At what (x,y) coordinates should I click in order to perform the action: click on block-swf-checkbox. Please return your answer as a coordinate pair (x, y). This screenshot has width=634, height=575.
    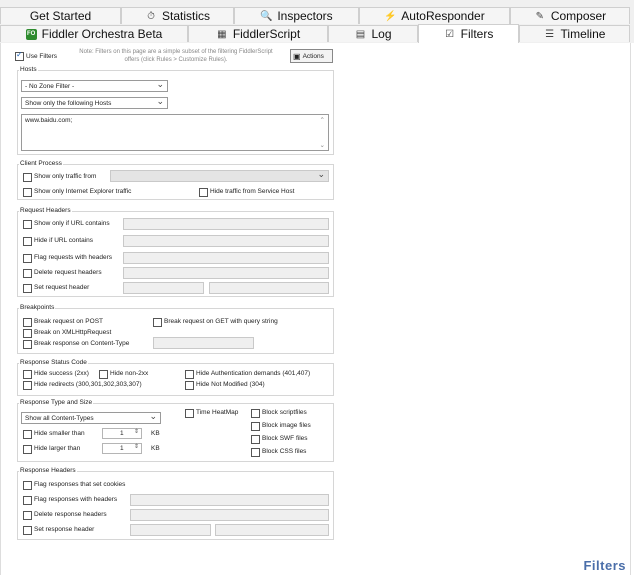
    Looking at the image, I should click on (255, 439).